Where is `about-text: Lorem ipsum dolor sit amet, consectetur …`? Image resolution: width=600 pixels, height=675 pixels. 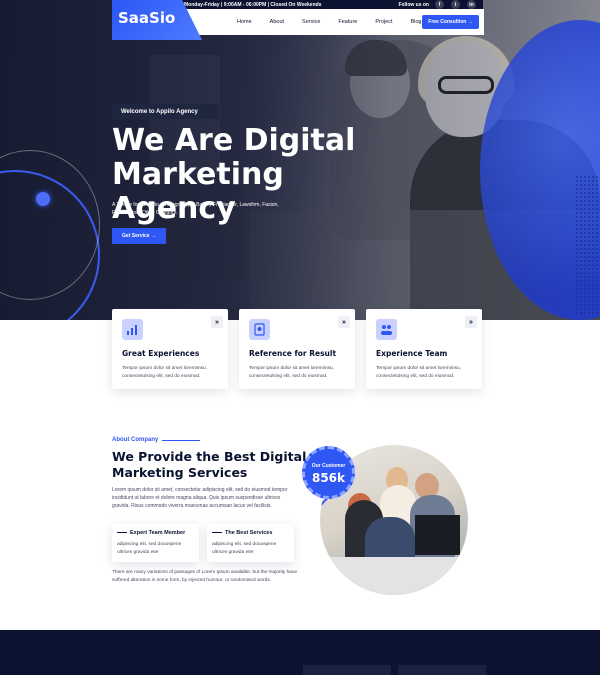 about-text: Lorem ipsum dolor sit amet, consectetur … is located at coordinates (200, 498).